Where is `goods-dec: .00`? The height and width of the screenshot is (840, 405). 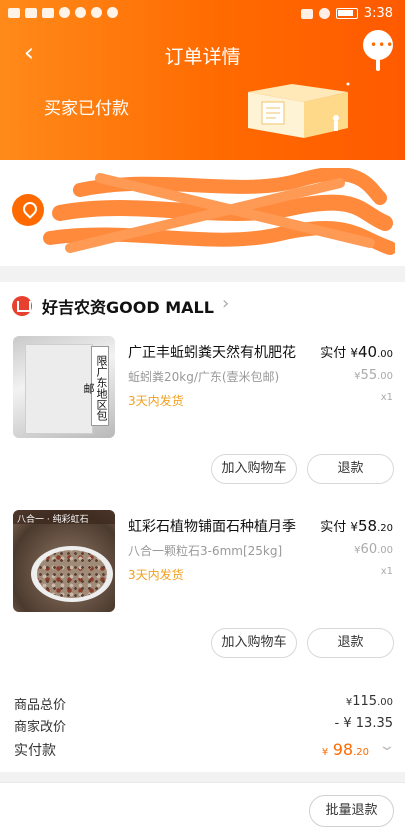 goods-dec: .00 is located at coordinates (385, 702).